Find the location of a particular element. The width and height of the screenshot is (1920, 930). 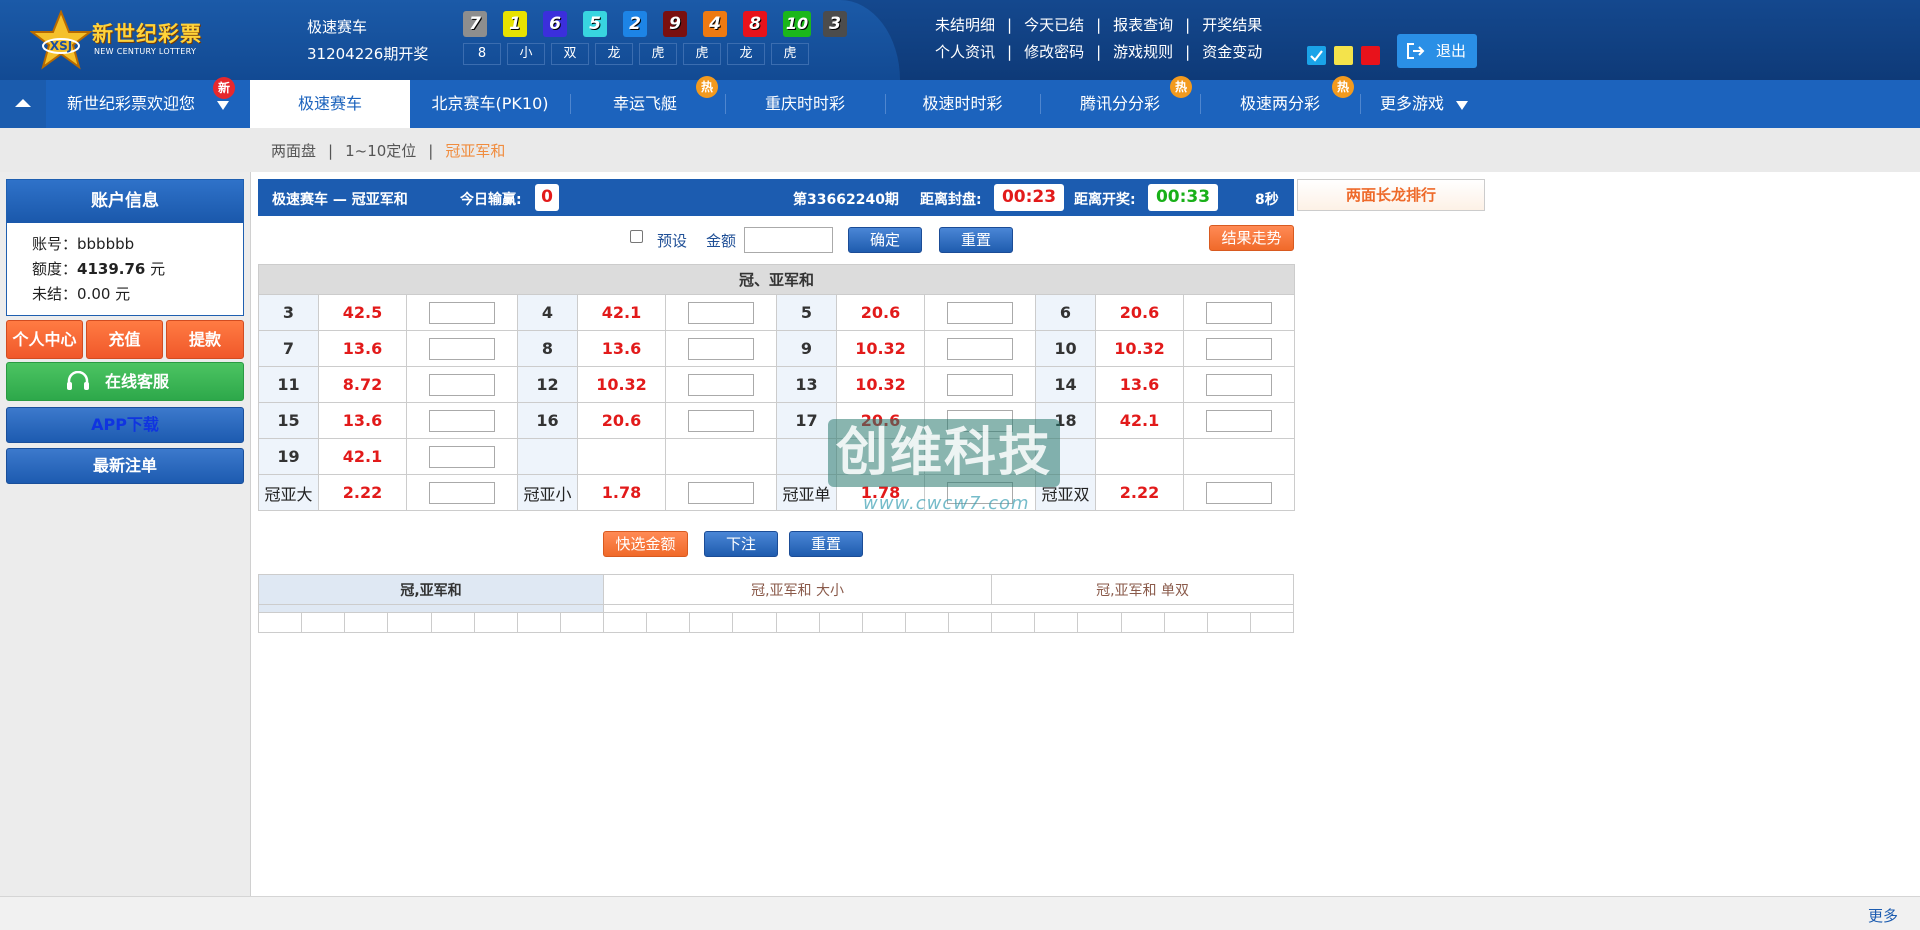

personal-center-button: 个人中心 is located at coordinates (44, 339).